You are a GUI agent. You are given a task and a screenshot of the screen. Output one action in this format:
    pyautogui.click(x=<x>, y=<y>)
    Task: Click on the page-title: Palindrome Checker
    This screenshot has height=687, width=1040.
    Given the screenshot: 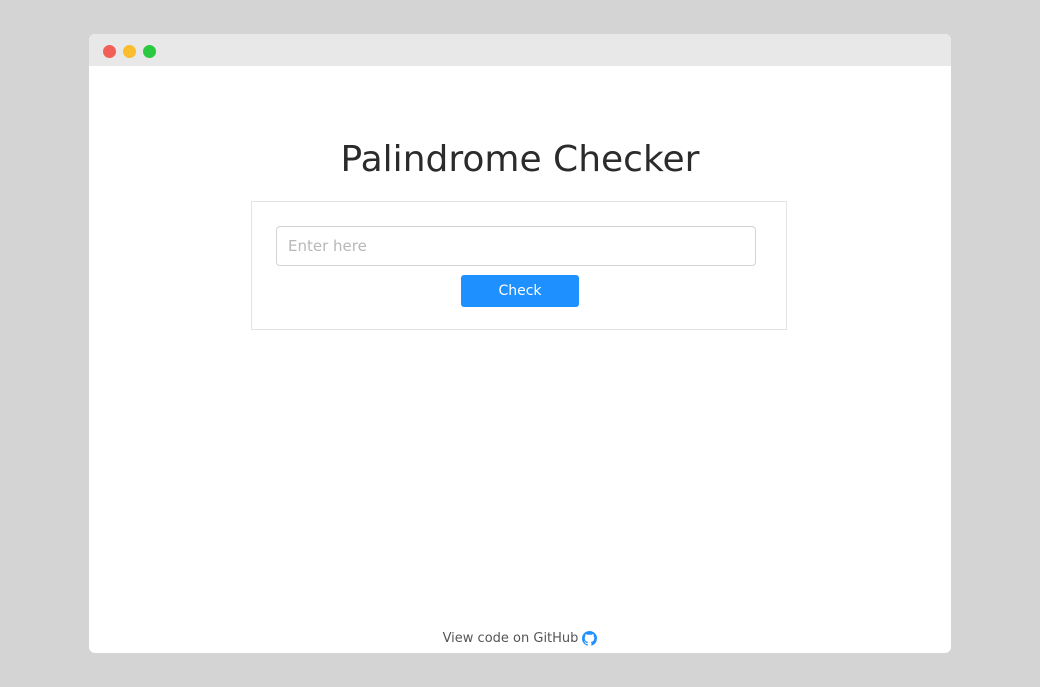 What is the action you would take?
    pyautogui.click(x=520, y=159)
    